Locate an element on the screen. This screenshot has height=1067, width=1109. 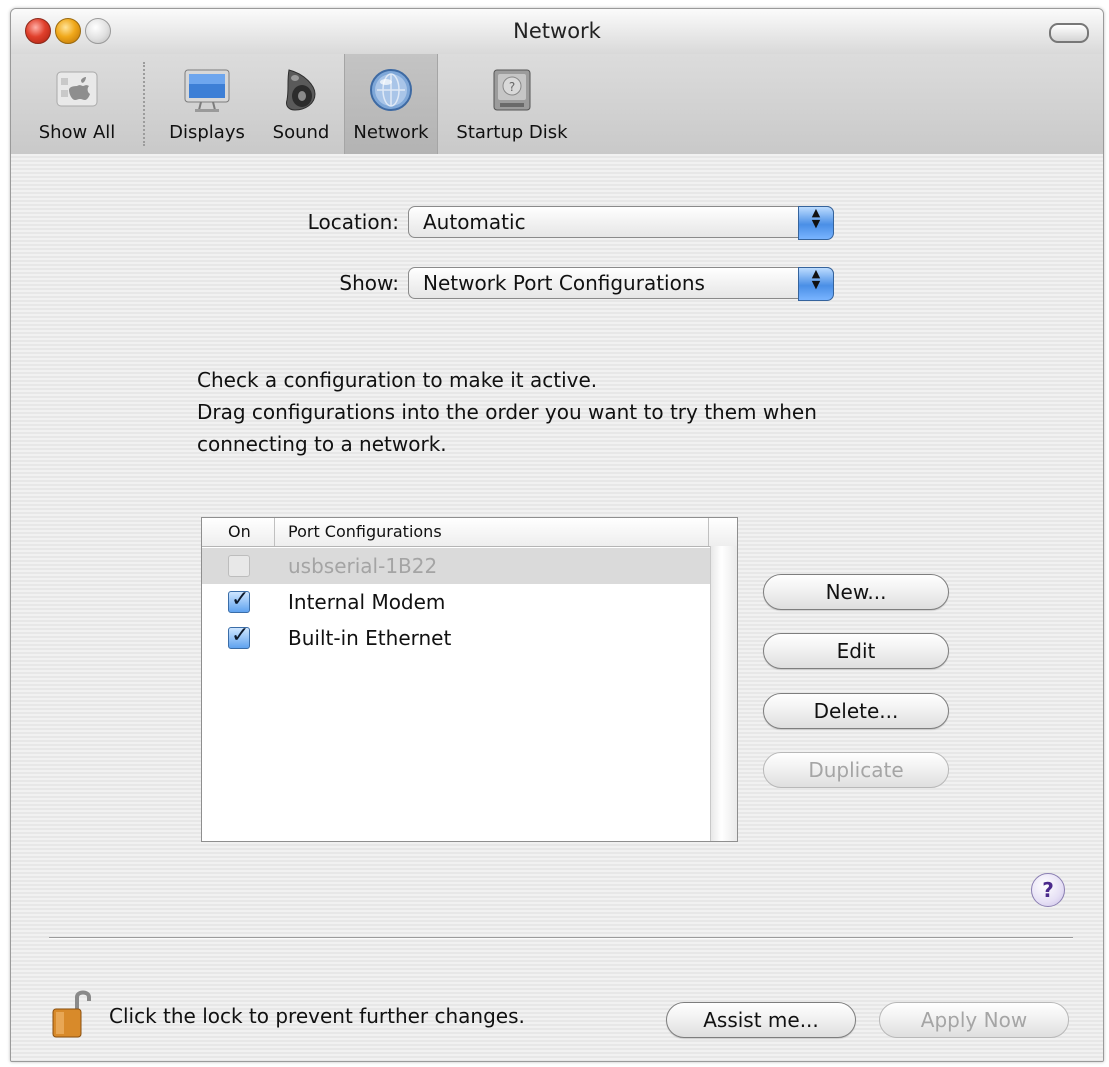
window-title: Network is located at coordinates (557, 31).